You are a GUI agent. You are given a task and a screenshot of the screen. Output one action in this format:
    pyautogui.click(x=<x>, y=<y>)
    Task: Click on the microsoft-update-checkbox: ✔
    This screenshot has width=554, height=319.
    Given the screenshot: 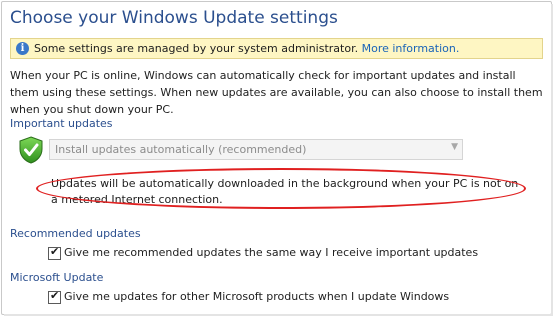 What is the action you would take?
    pyautogui.click(x=54, y=296)
    